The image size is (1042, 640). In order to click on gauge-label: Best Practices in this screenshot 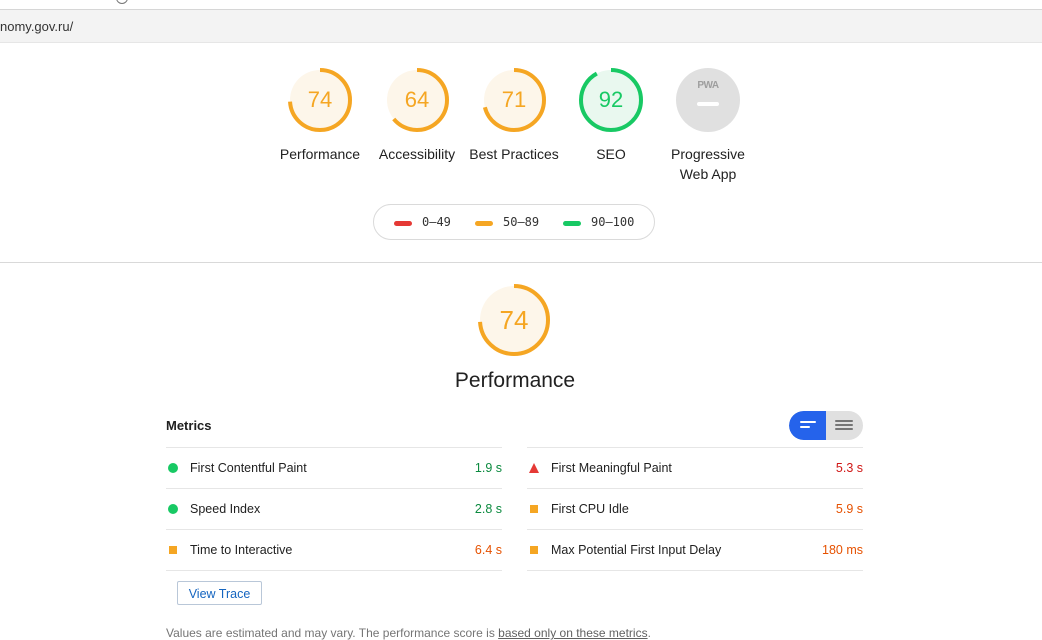, I will do `click(514, 154)`.